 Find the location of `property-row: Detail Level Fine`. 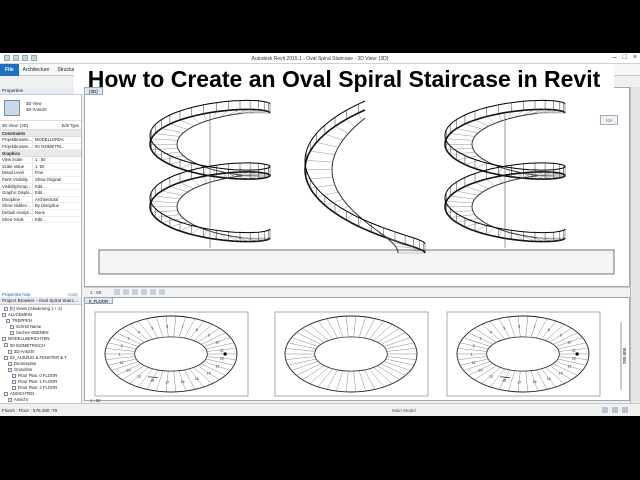

property-row: Detail Level Fine is located at coordinates (40, 173).